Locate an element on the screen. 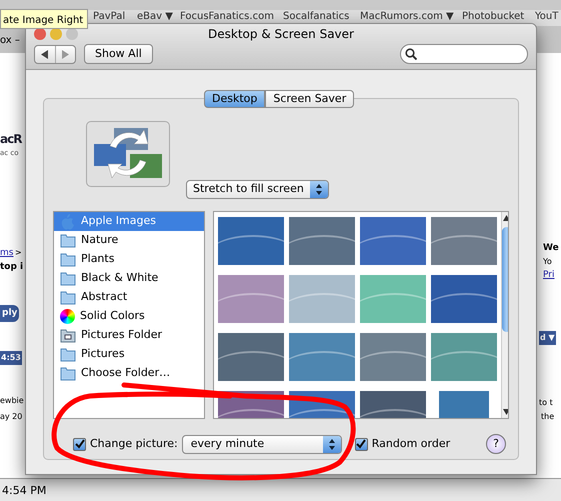 This screenshot has height=501, width=561. source-list-item: Plants is located at coordinates (129, 259).